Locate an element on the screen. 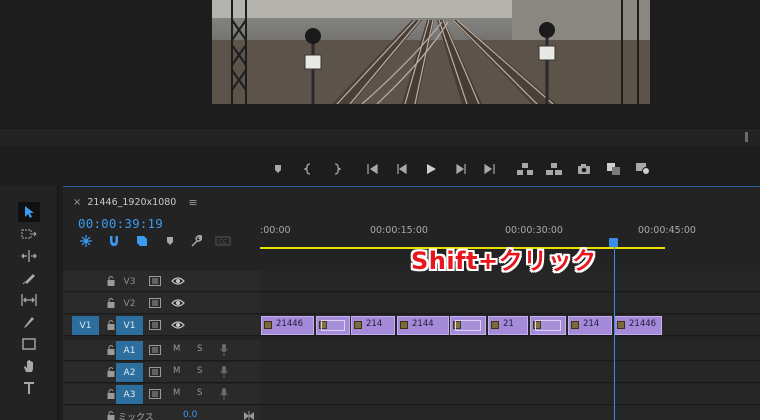  track-header-a2: A2 M S is located at coordinates (161, 372).